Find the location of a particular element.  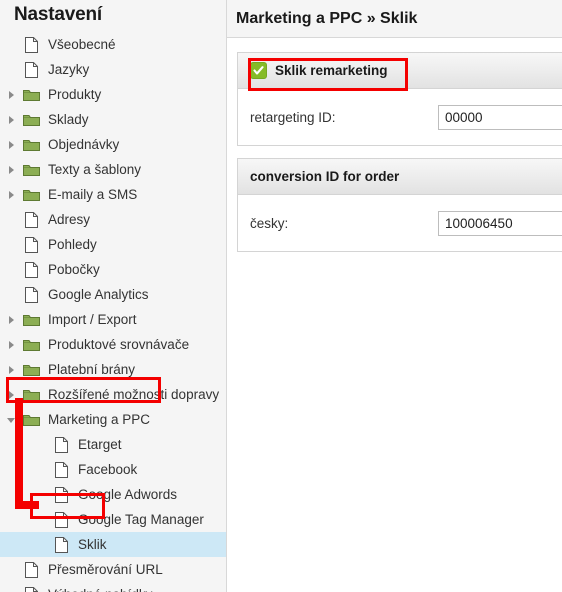

sidebar-item-import-export: Import / Export is located at coordinates (113, 319).